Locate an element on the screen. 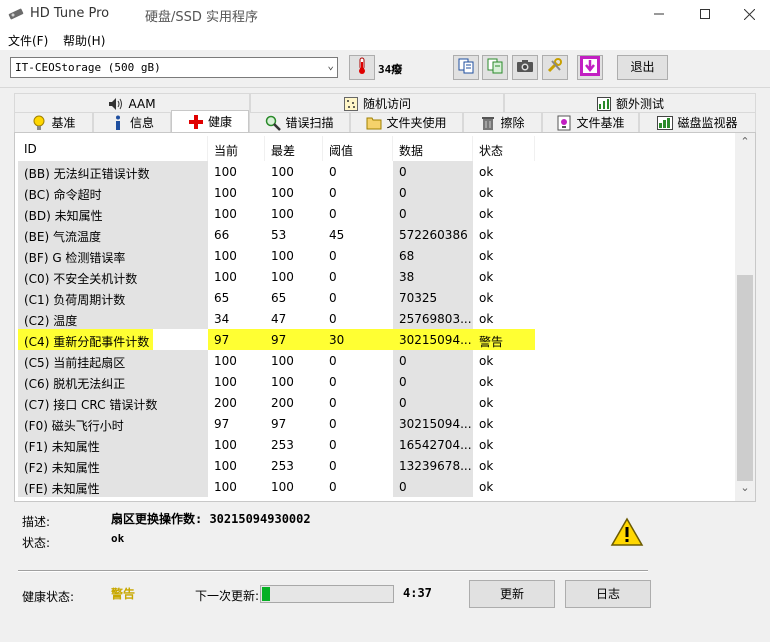  cell-id: (BD) 未知属性 is located at coordinates (113, 213).